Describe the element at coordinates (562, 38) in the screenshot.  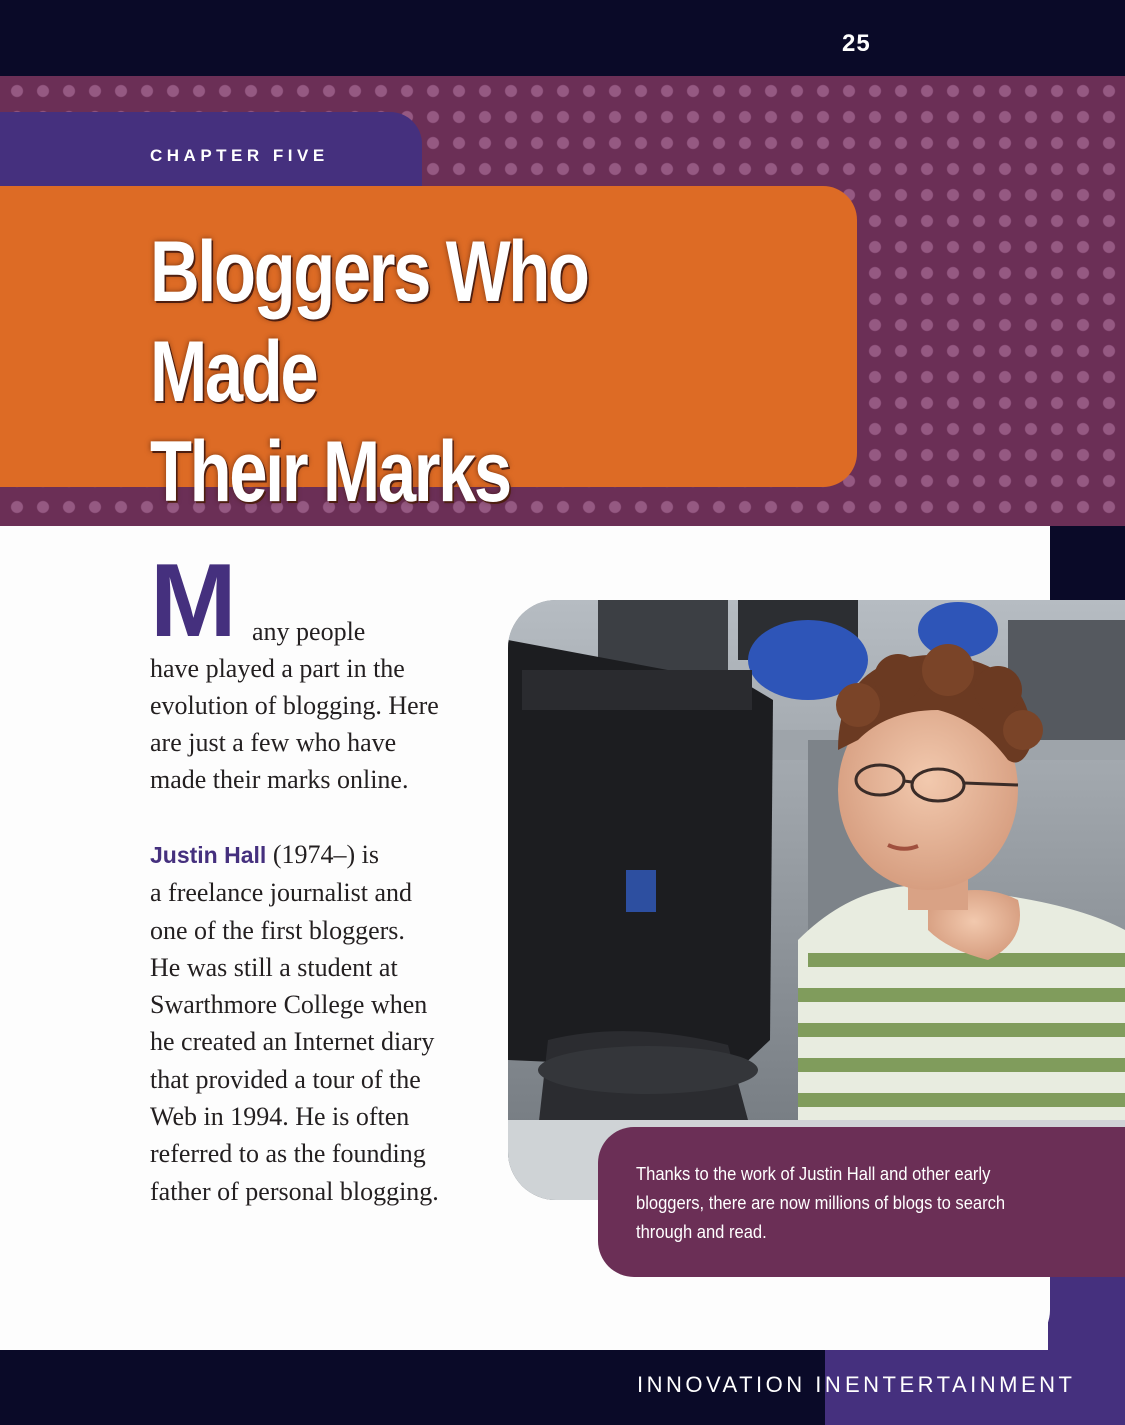
I see `top-bar` at that location.